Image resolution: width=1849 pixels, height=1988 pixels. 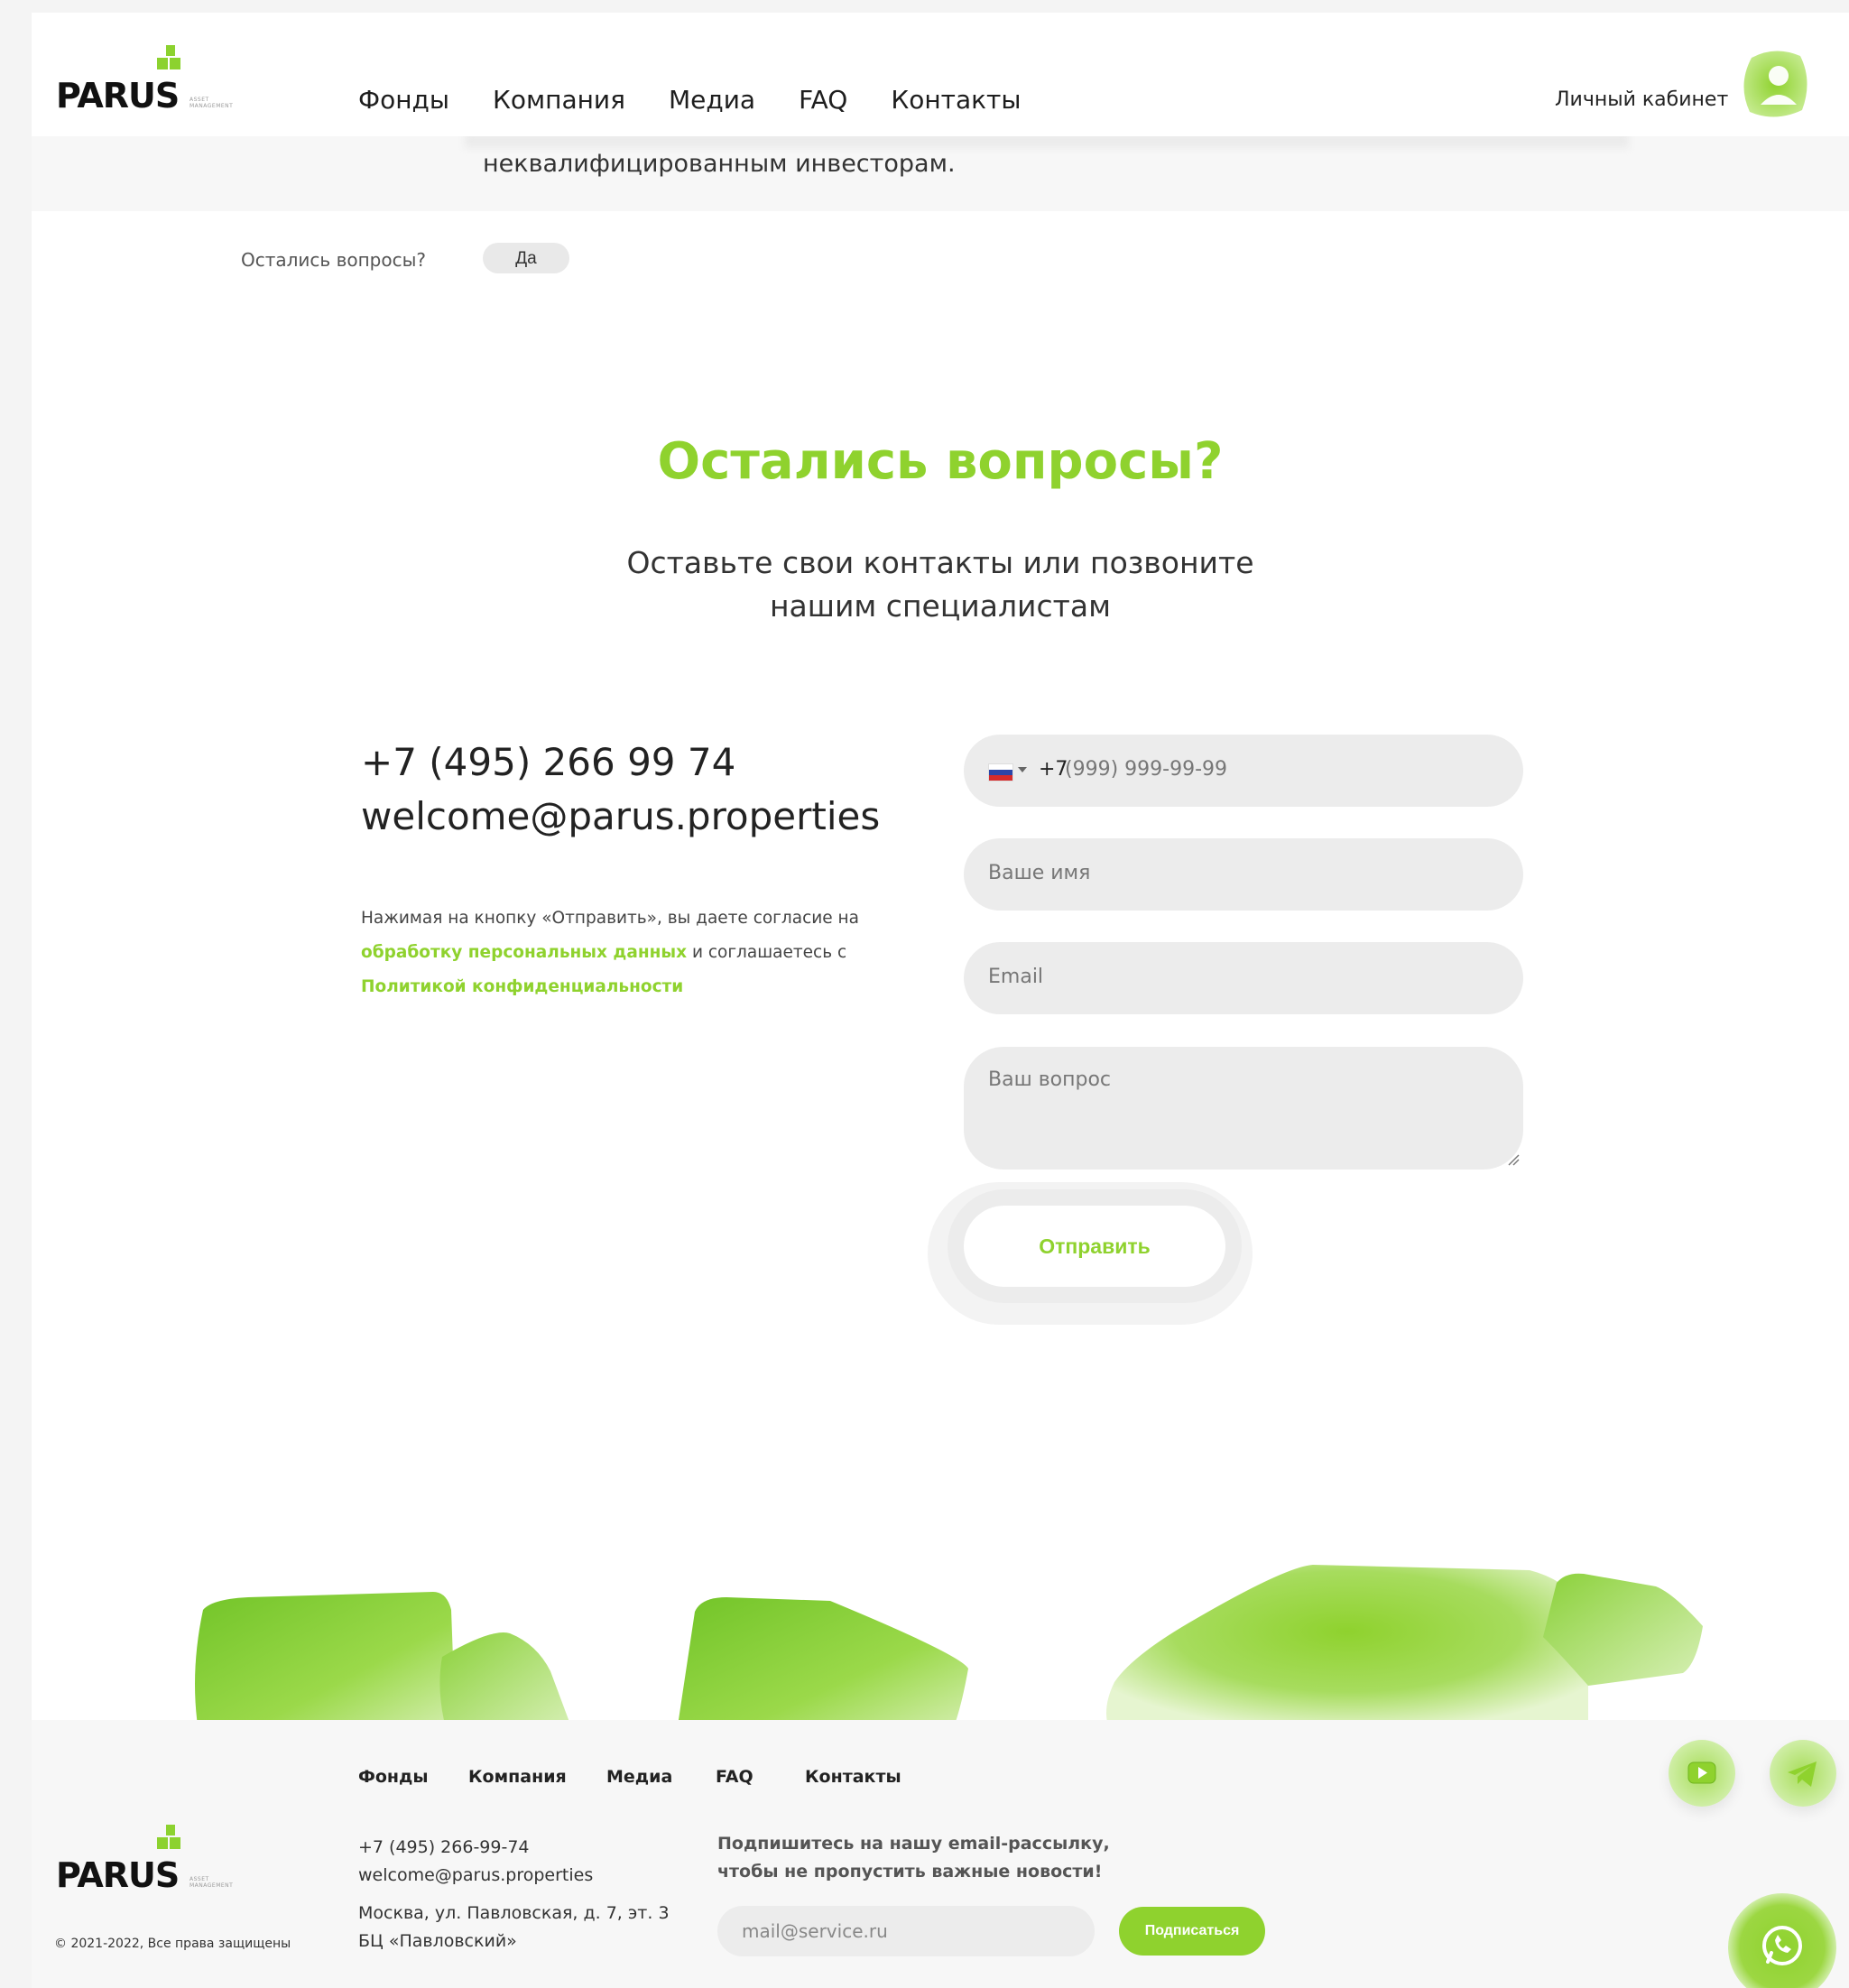 What do you see at coordinates (620, 816) in the screenshot?
I see `contact-email: welcome@parus.properties` at bounding box center [620, 816].